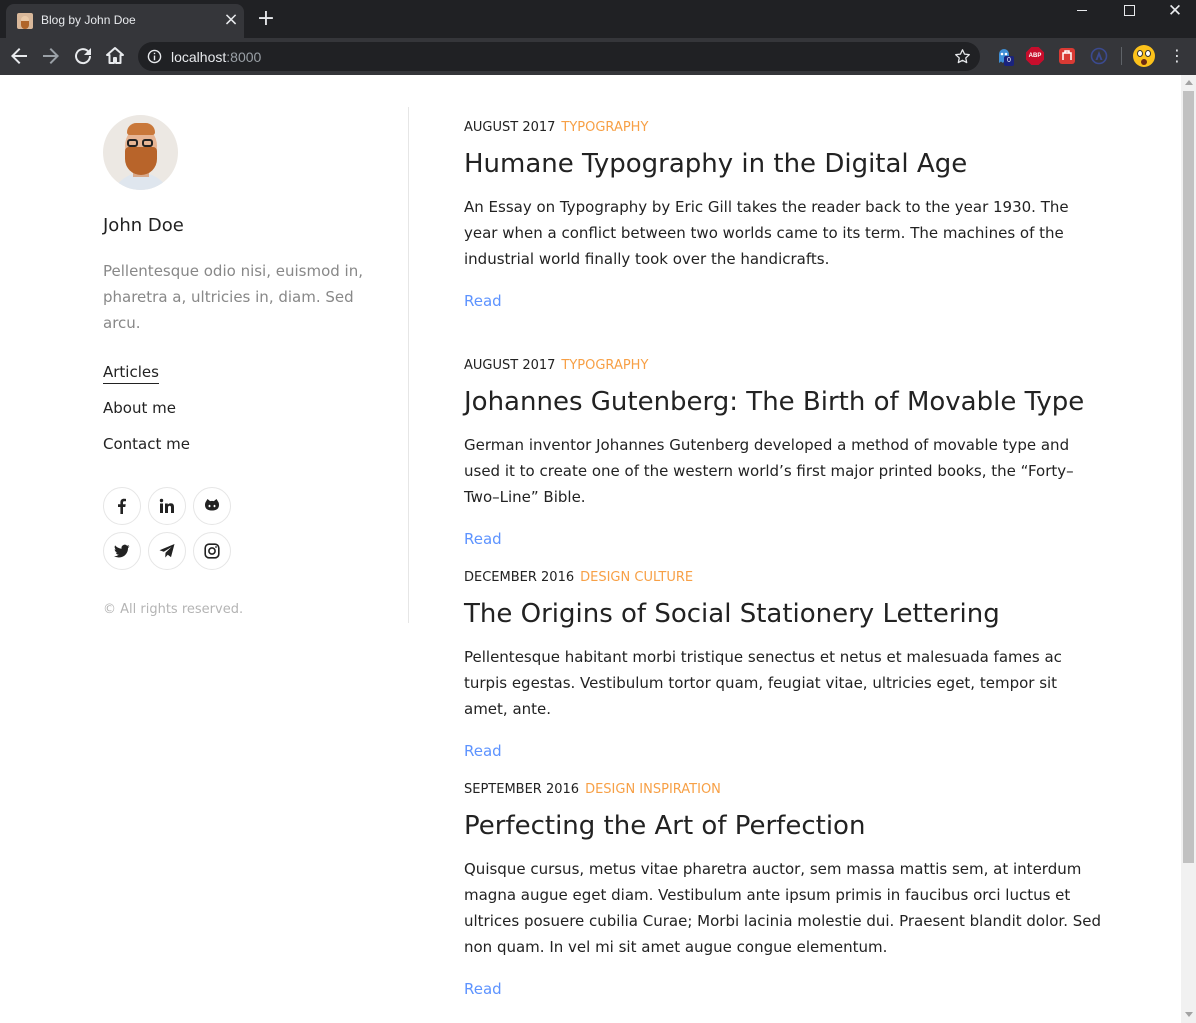  Describe the element at coordinates (1129, 11) in the screenshot. I see `window-maximize-icon` at that location.